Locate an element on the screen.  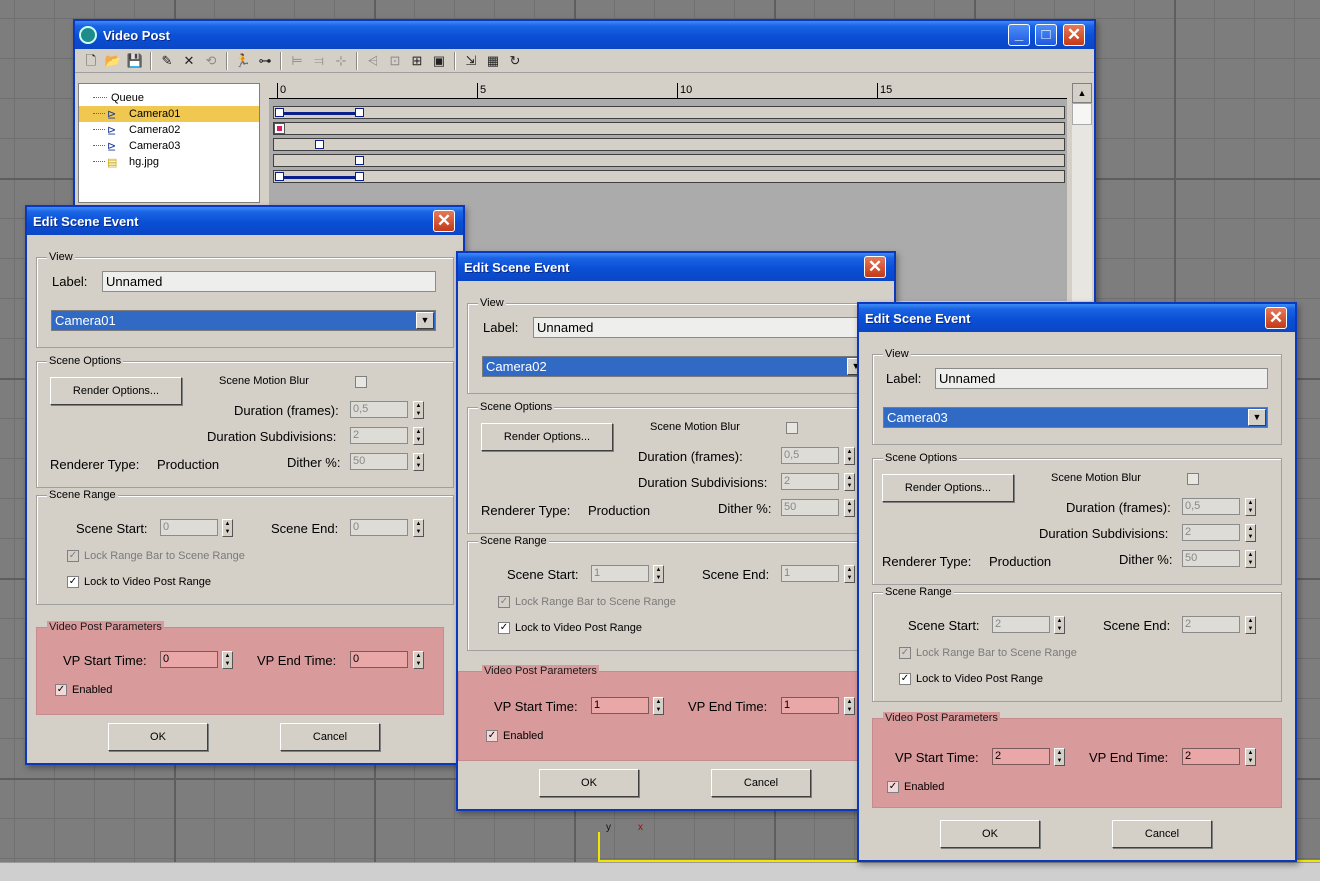
track-hg-jpg is located at coordinates (669, 176).